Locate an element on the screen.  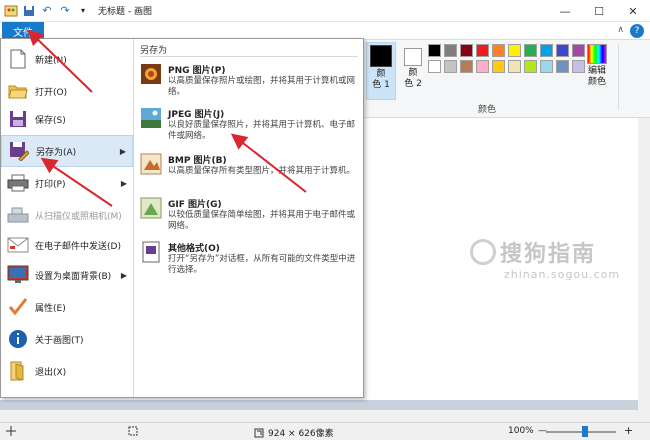
edit-colors-label-line1: 编辑 is located at coordinates (596, 71).